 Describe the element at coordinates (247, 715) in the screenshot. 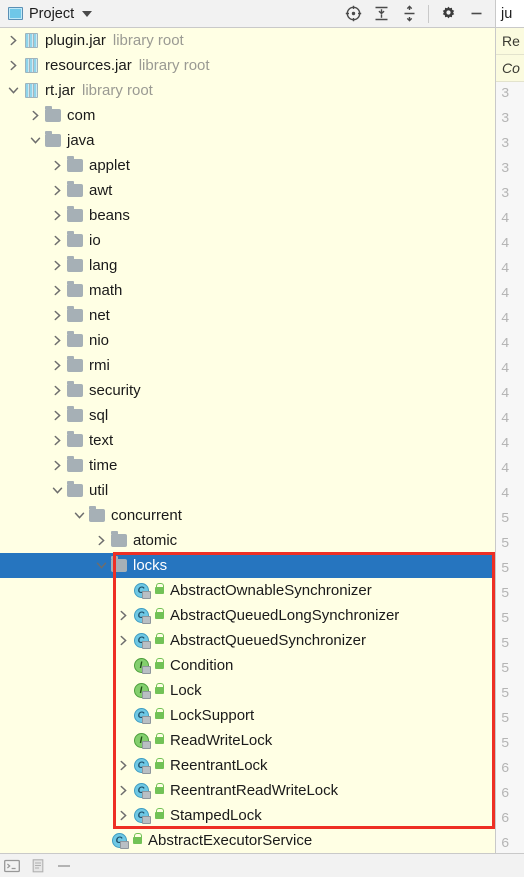

I see `tree-row: C LockSupport` at that location.